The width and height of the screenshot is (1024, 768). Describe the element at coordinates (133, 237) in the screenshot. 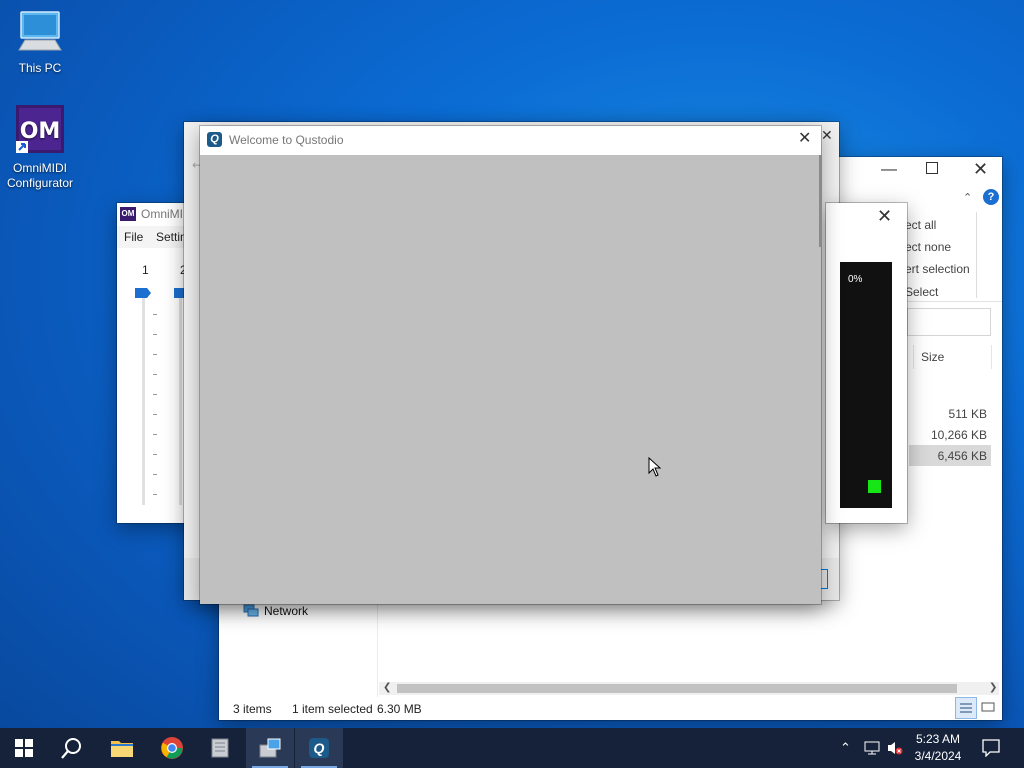

I see `menu-file: File` at that location.